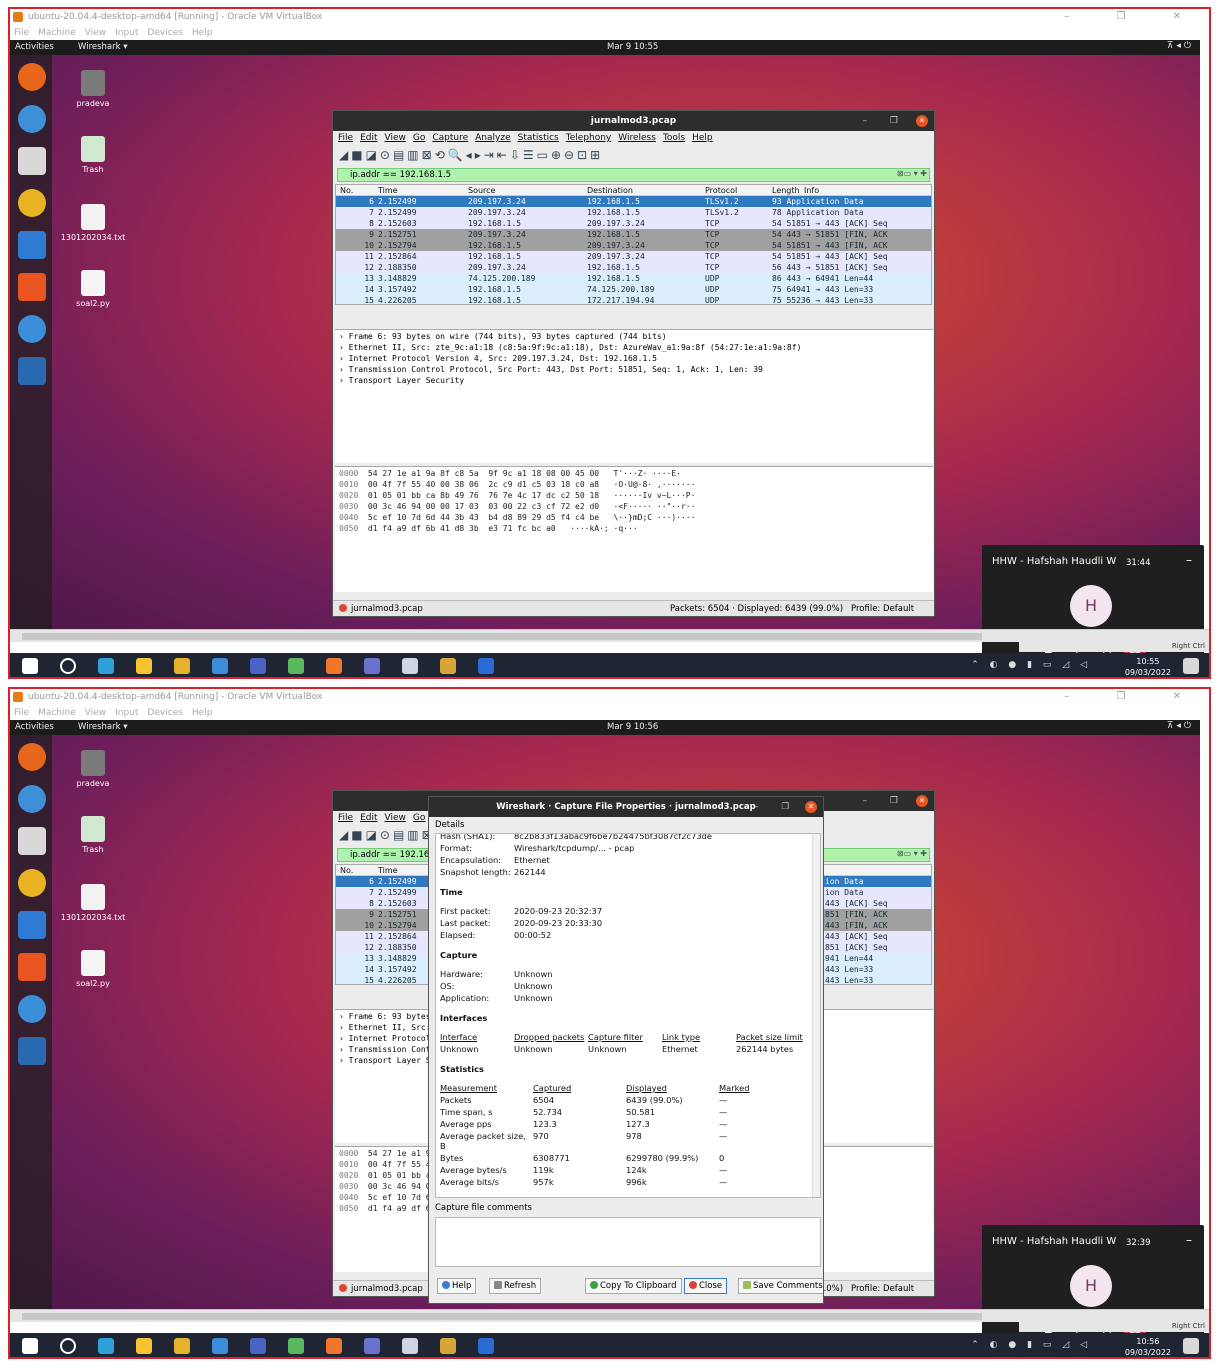 The image size is (1216, 1361). Describe the element at coordinates (1148, 666) in the screenshot. I see `taskbar-clock: 10:55 09/03/2022` at that location.